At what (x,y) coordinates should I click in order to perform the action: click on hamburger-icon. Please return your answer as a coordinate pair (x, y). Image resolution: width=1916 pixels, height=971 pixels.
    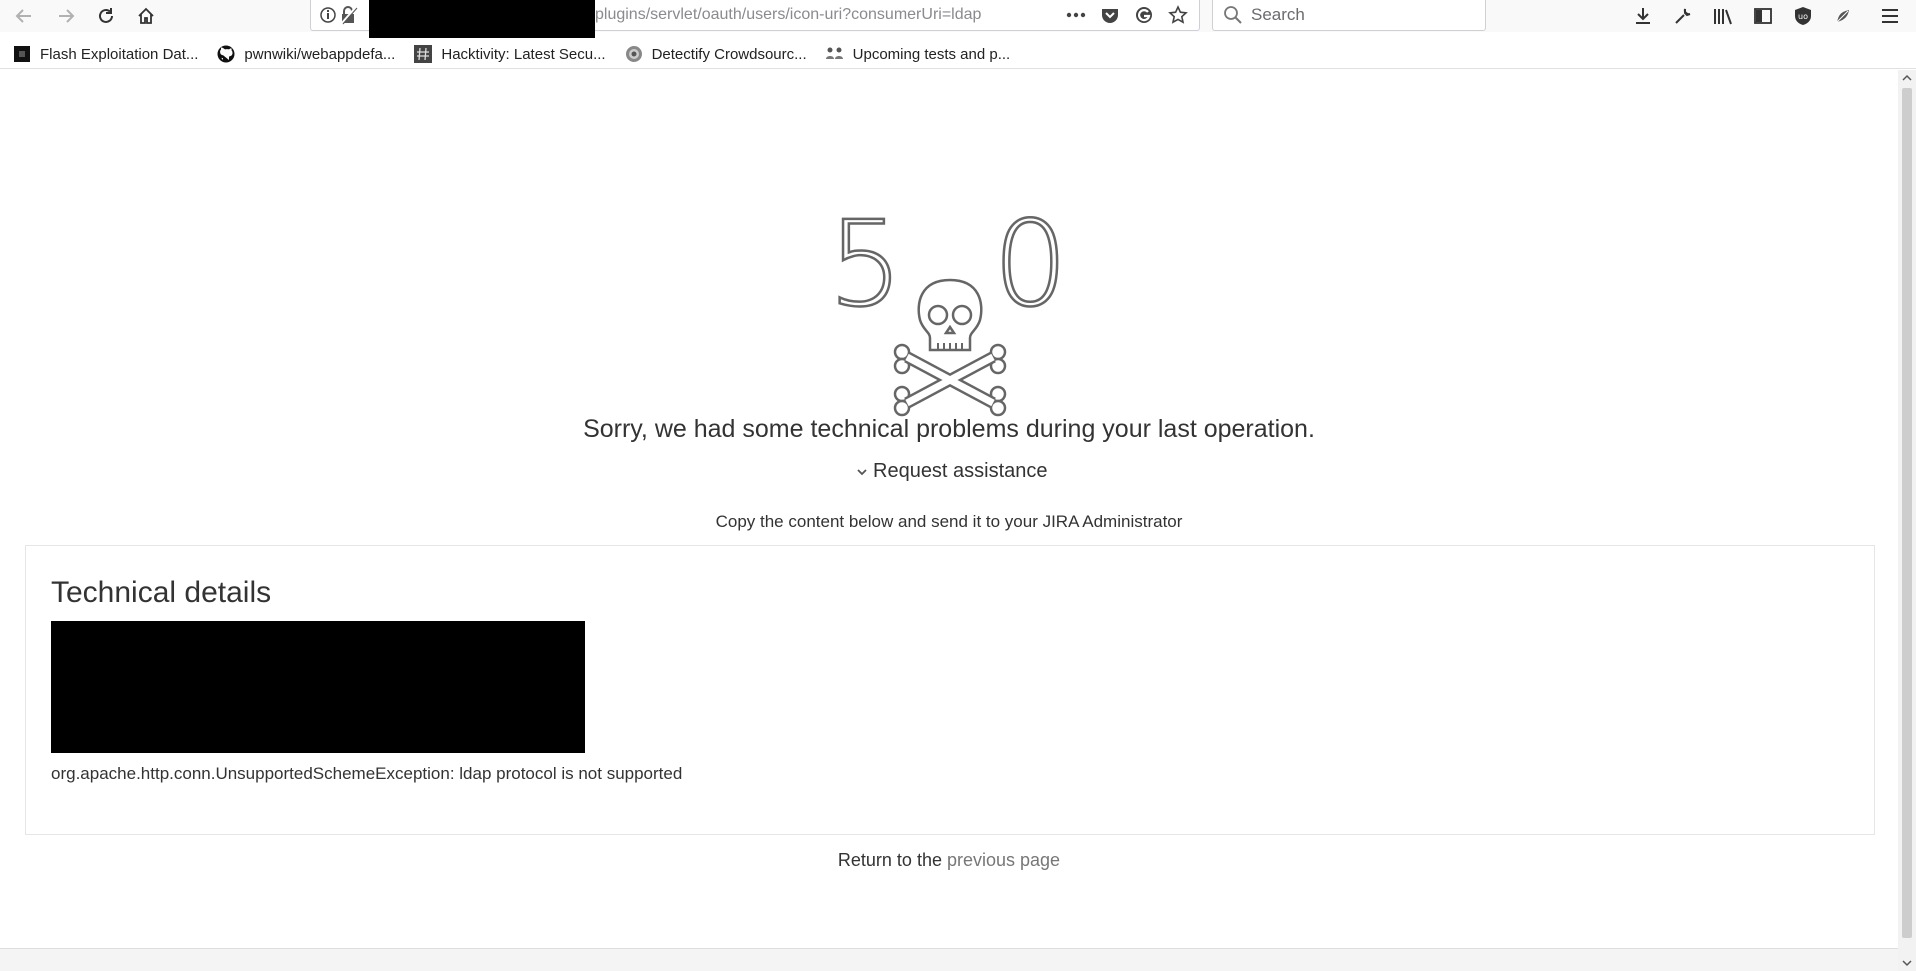
    Looking at the image, I should click on (1890, 16).